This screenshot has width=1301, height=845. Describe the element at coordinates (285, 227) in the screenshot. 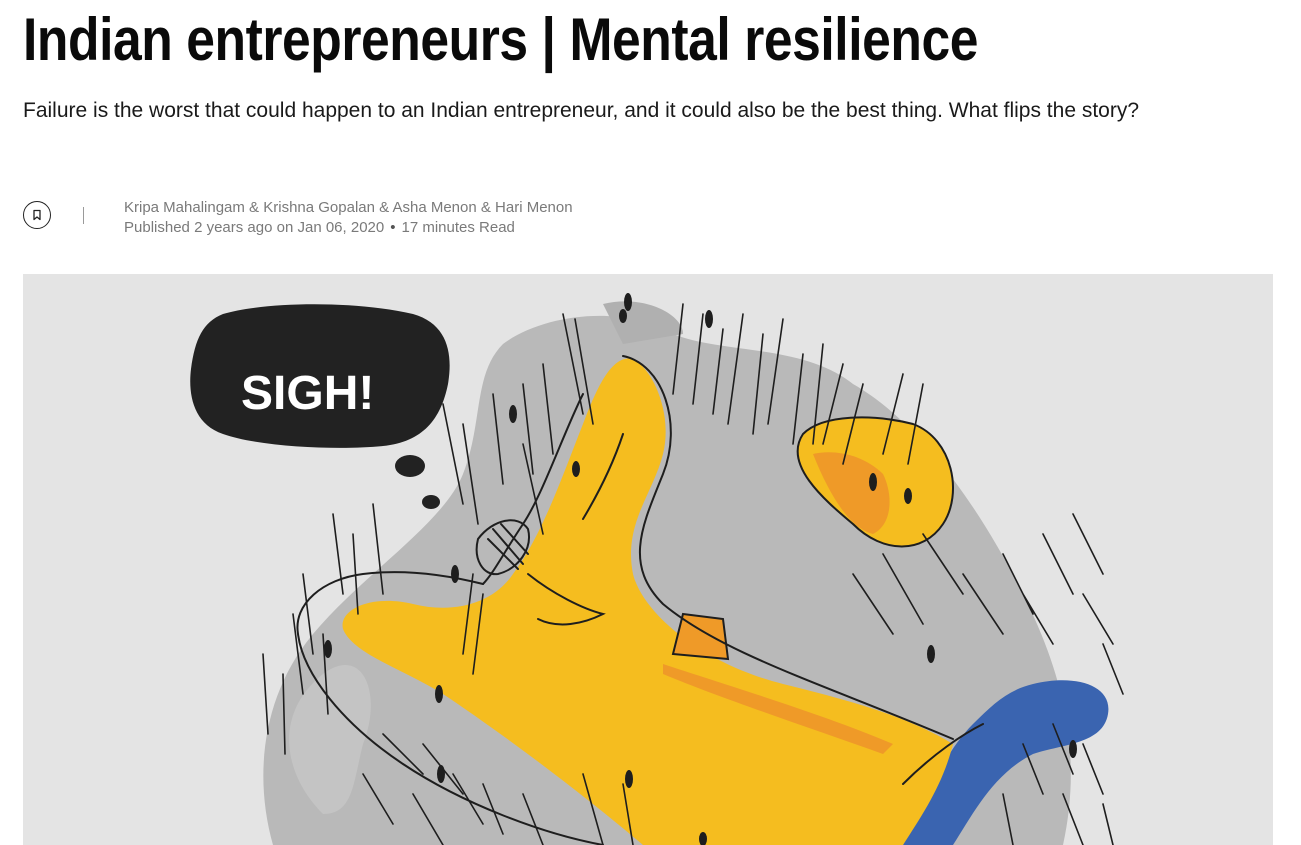

I see `date-prefix: on` at that location.